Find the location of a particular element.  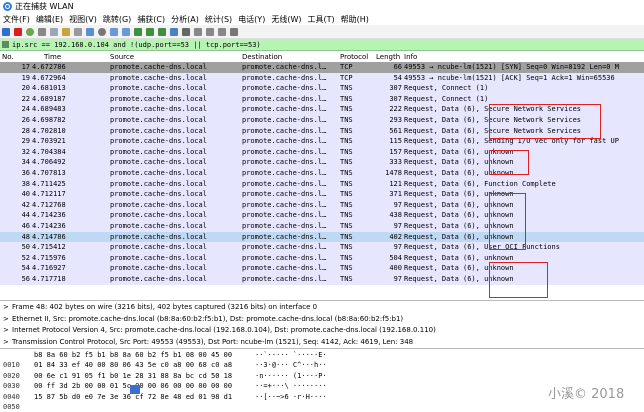

go-forward-icon is located at coordinates (126, 31).